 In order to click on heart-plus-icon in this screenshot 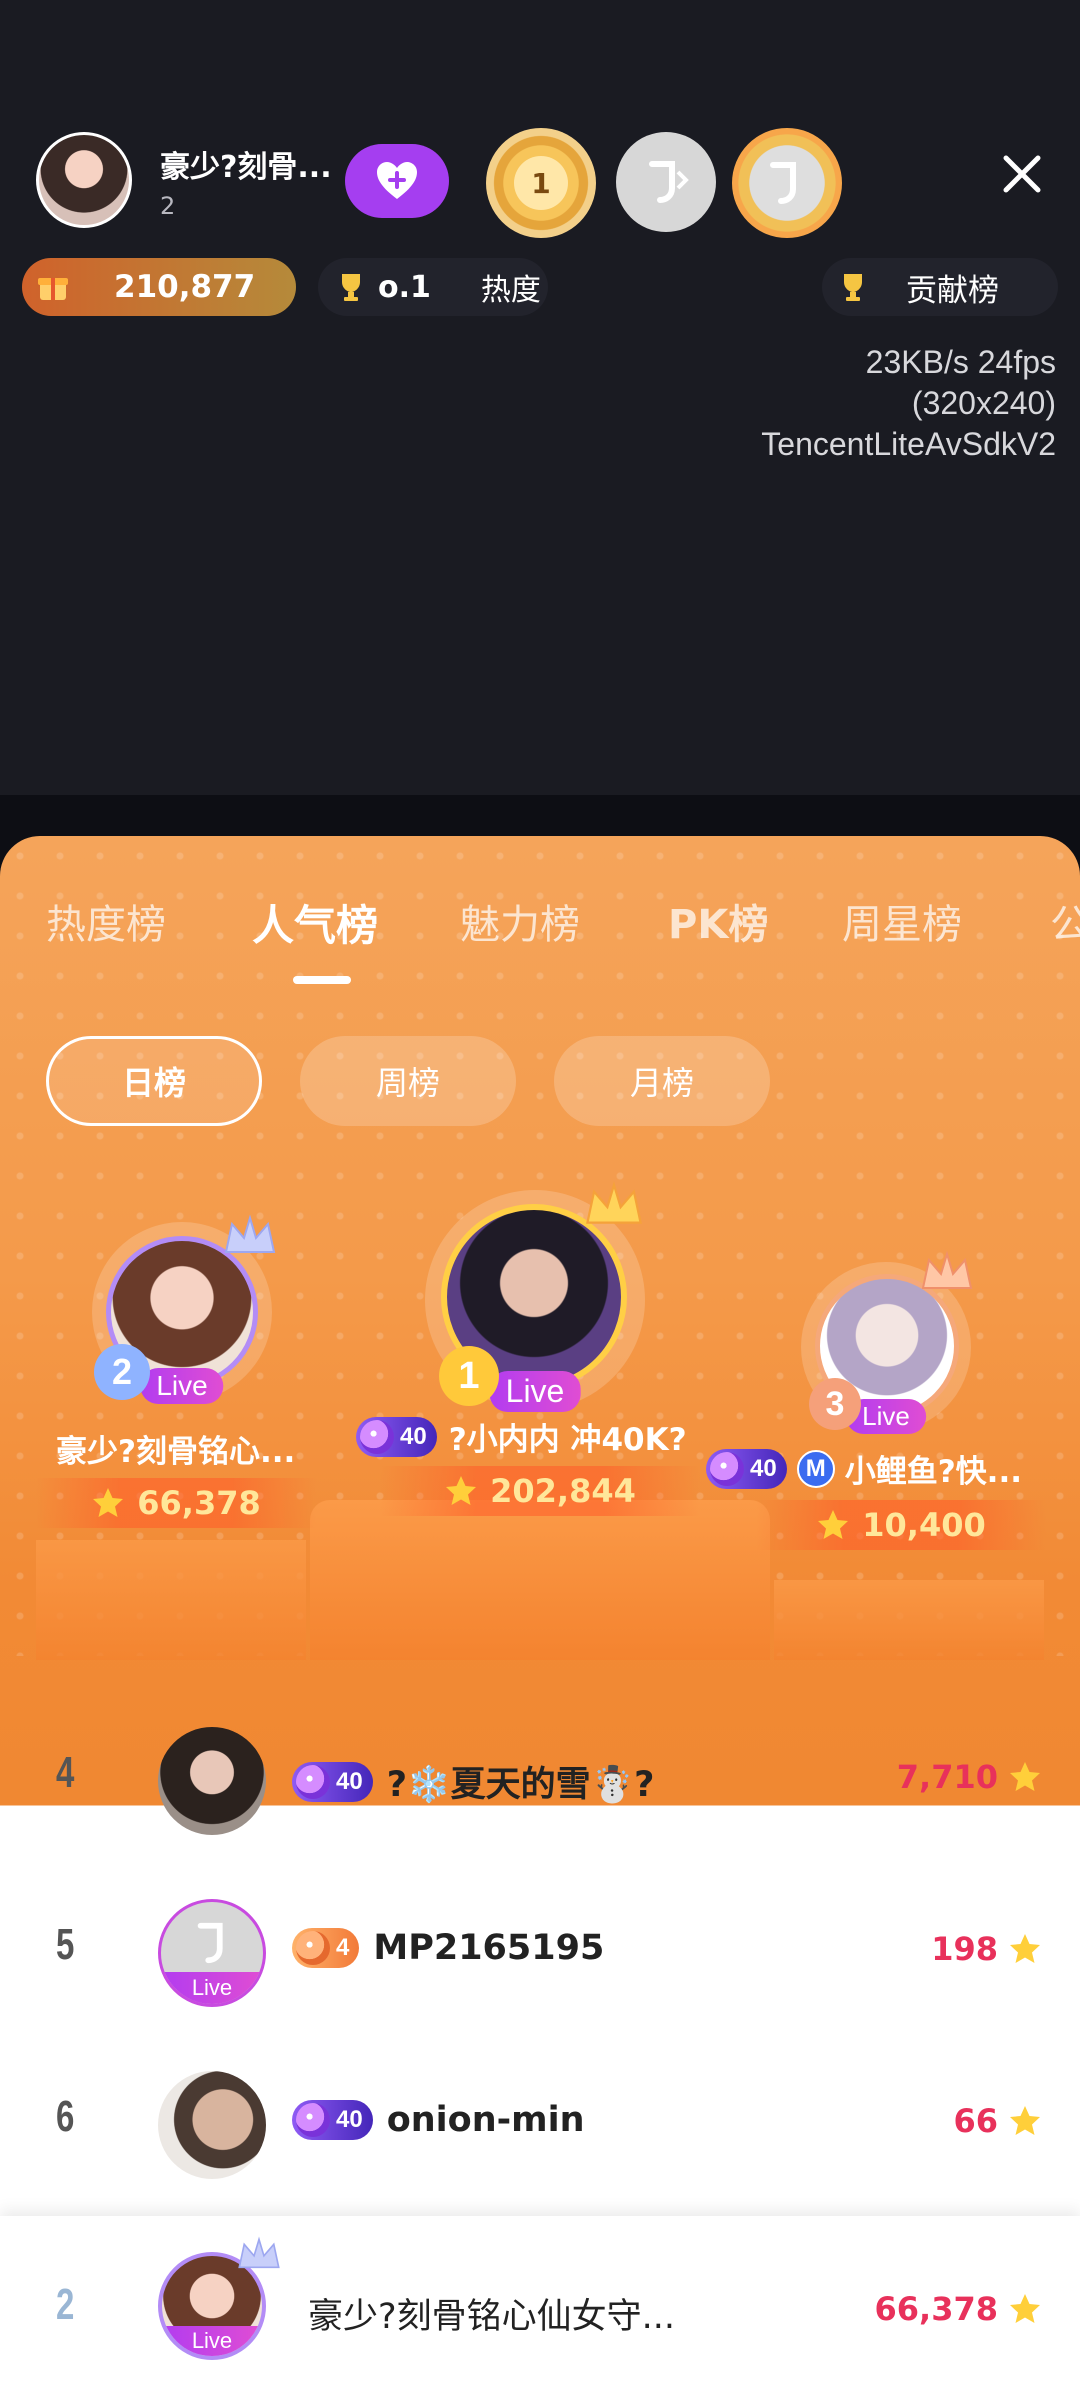, I will do `click(397, 180)`.